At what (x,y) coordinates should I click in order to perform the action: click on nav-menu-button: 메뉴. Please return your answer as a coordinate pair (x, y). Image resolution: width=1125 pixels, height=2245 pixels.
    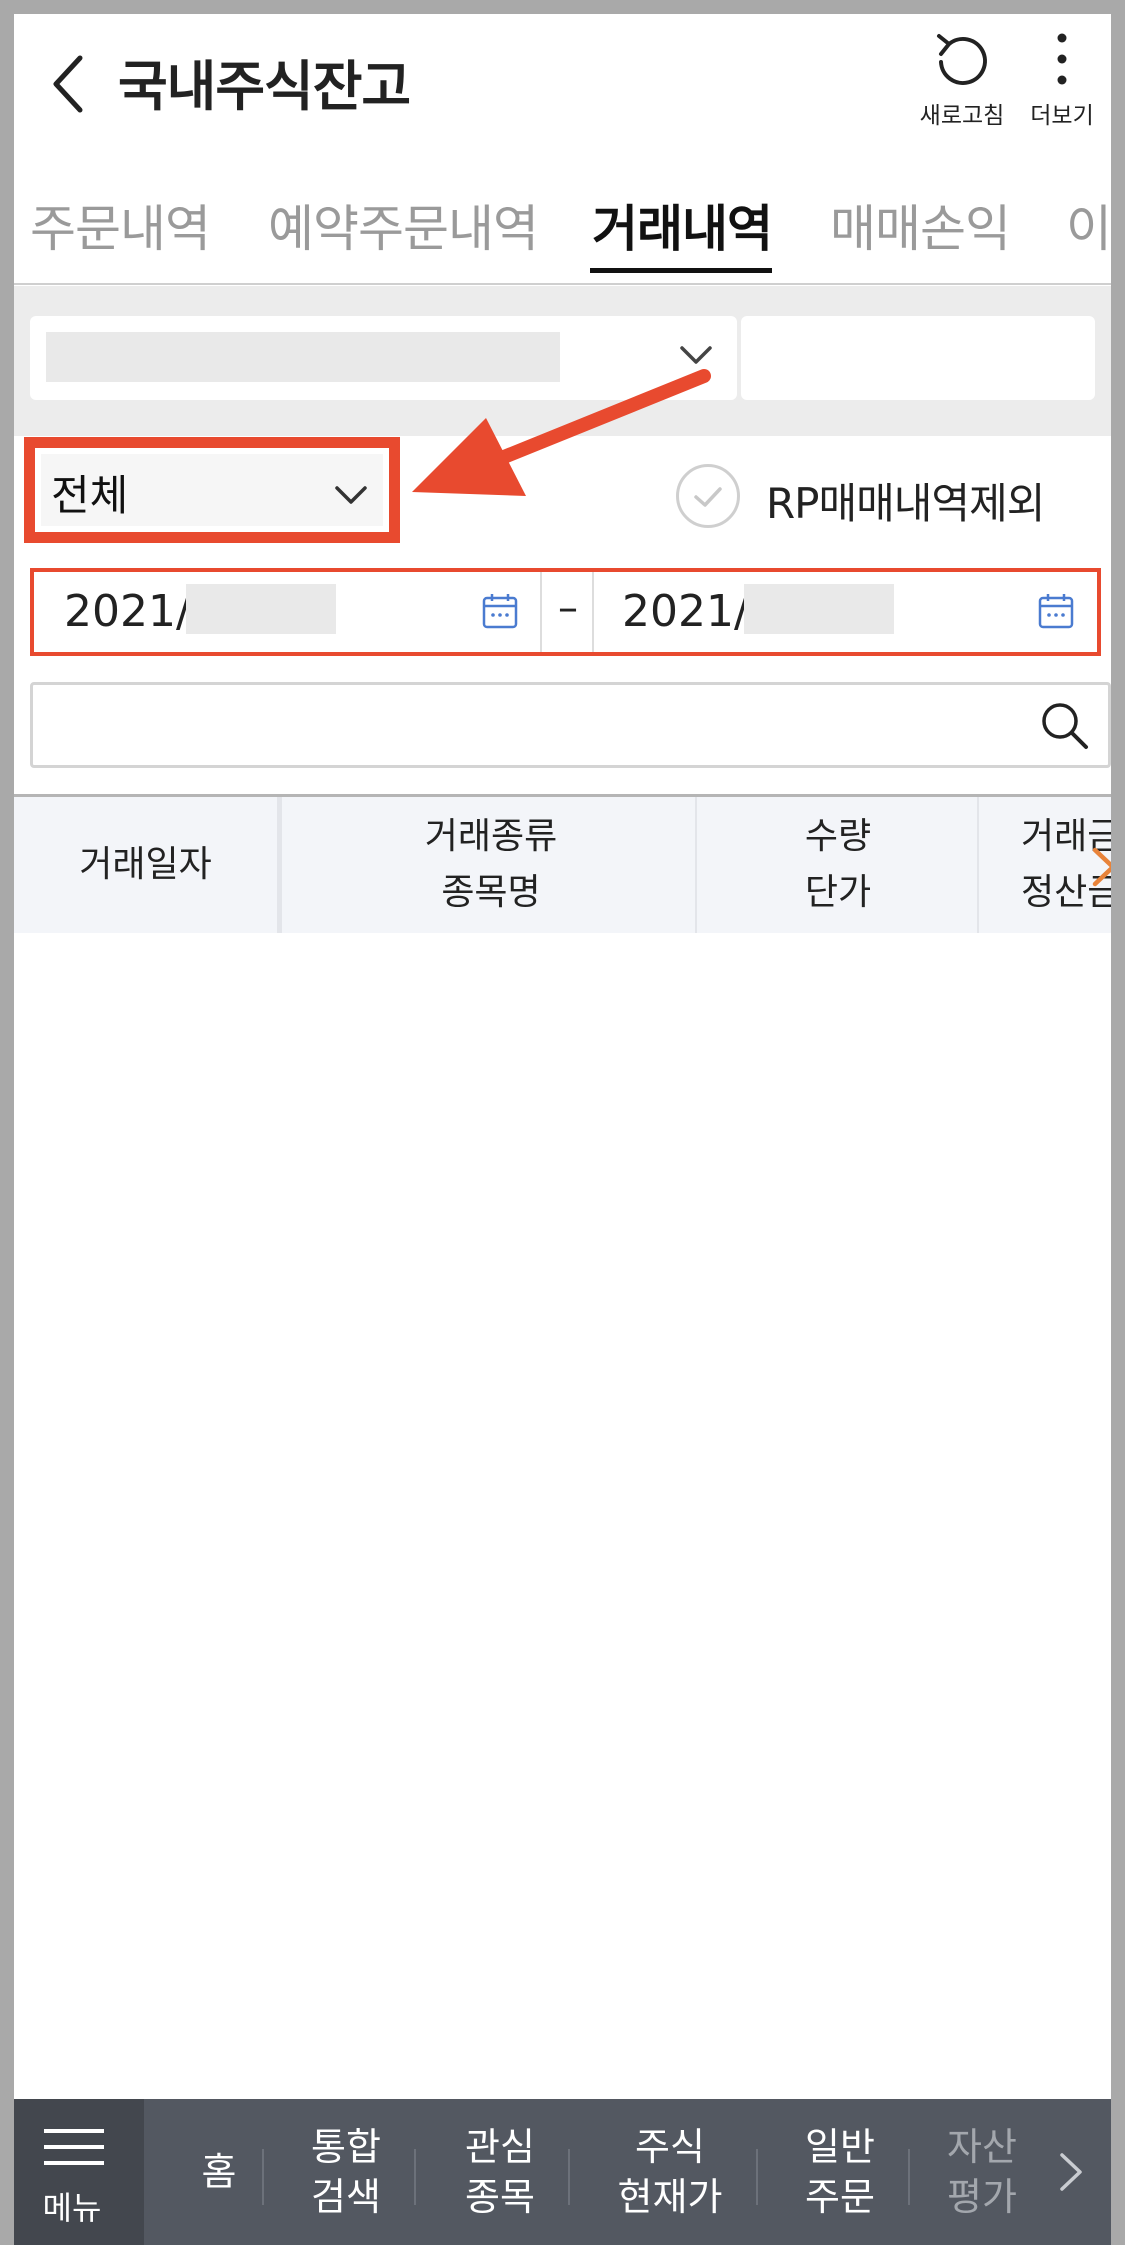
    Looking at the image, I should click on (79, 2172).